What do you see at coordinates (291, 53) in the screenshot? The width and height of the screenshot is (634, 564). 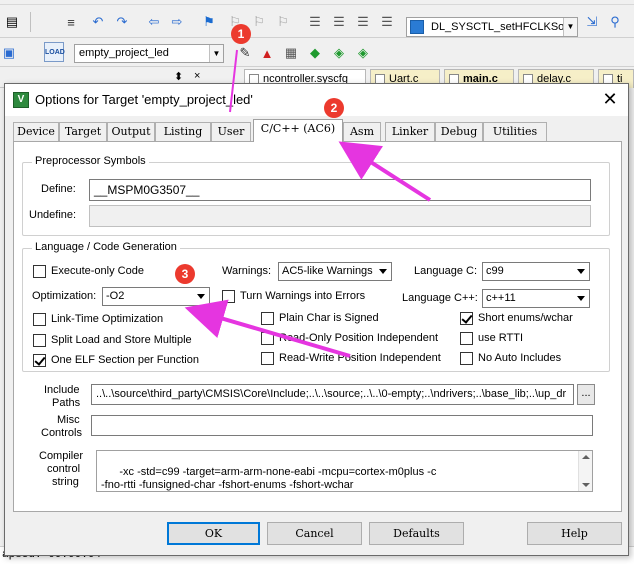 I see `file-extensions-icon: ▦` at bounding box center [291, 53].